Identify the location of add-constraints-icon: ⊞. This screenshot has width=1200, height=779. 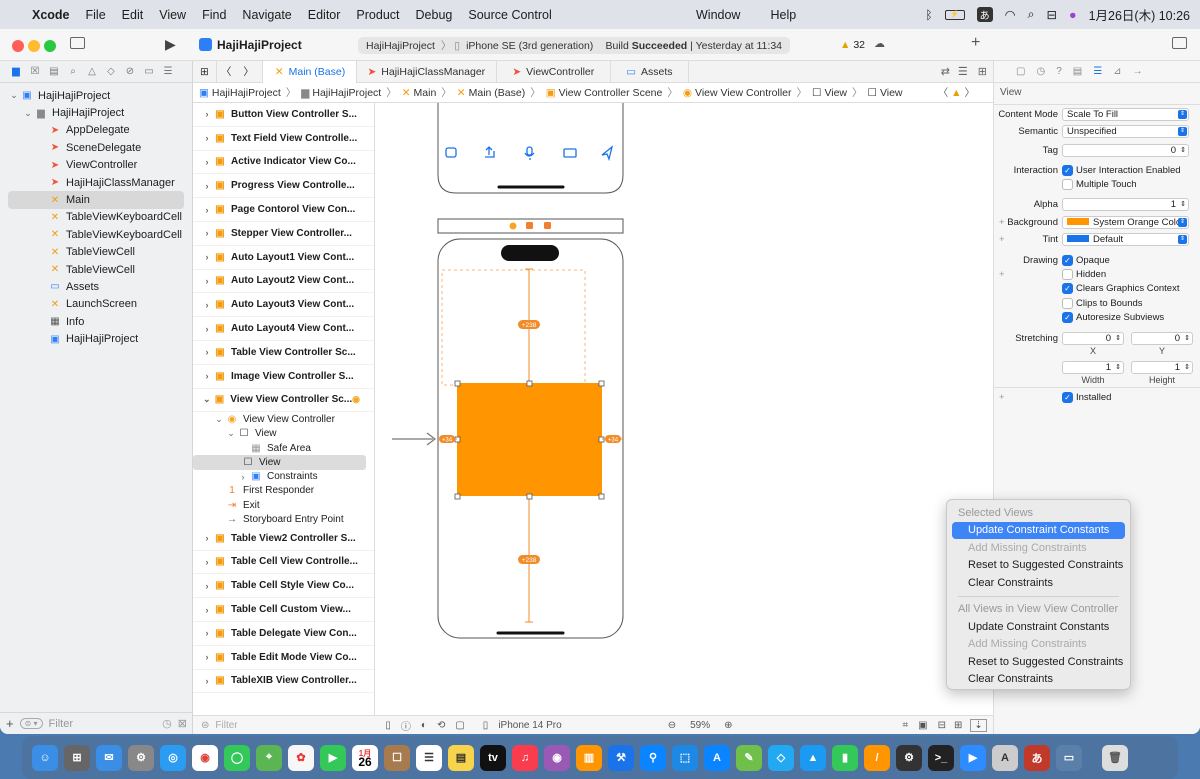
(958, 725).